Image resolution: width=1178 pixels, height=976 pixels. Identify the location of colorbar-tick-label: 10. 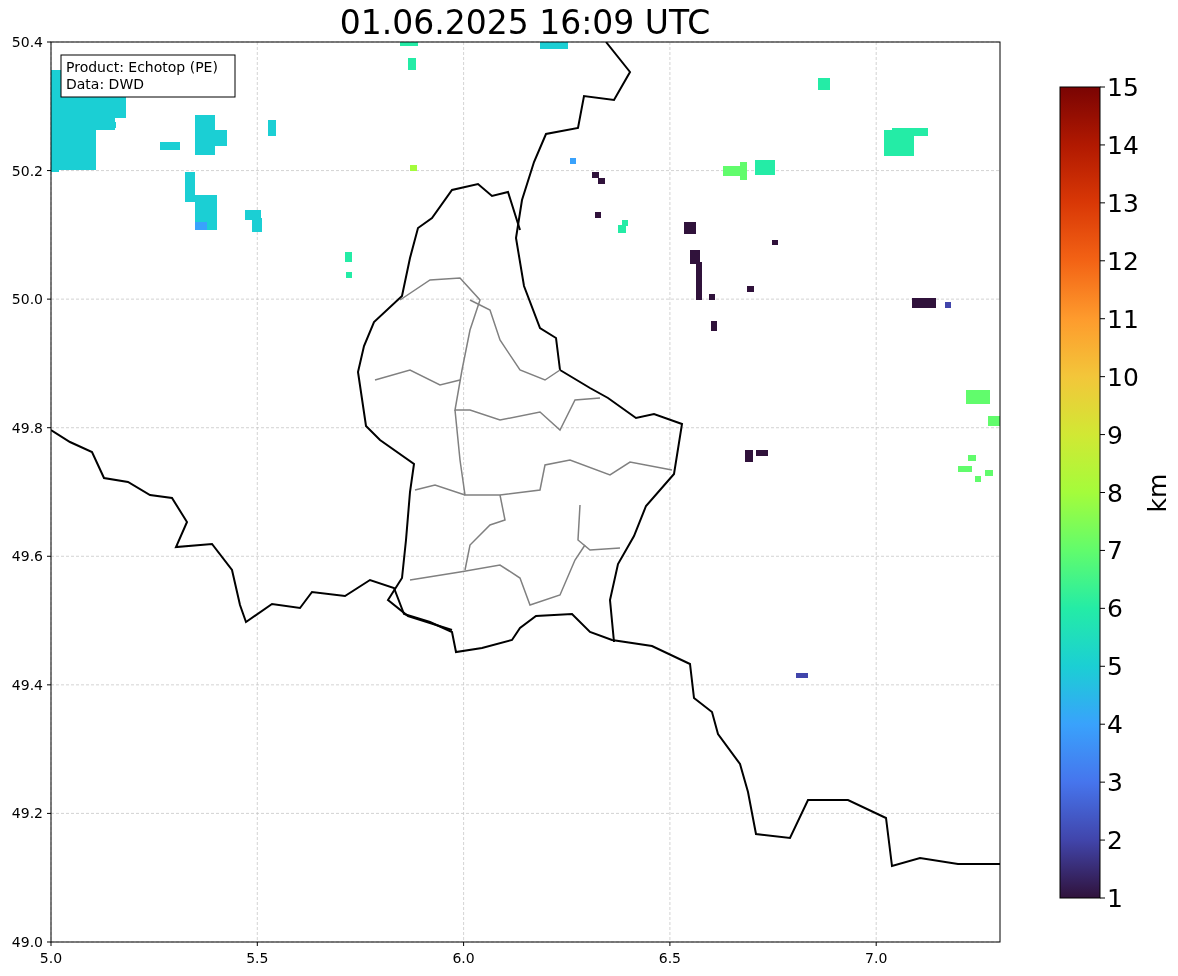
(1123, 377).